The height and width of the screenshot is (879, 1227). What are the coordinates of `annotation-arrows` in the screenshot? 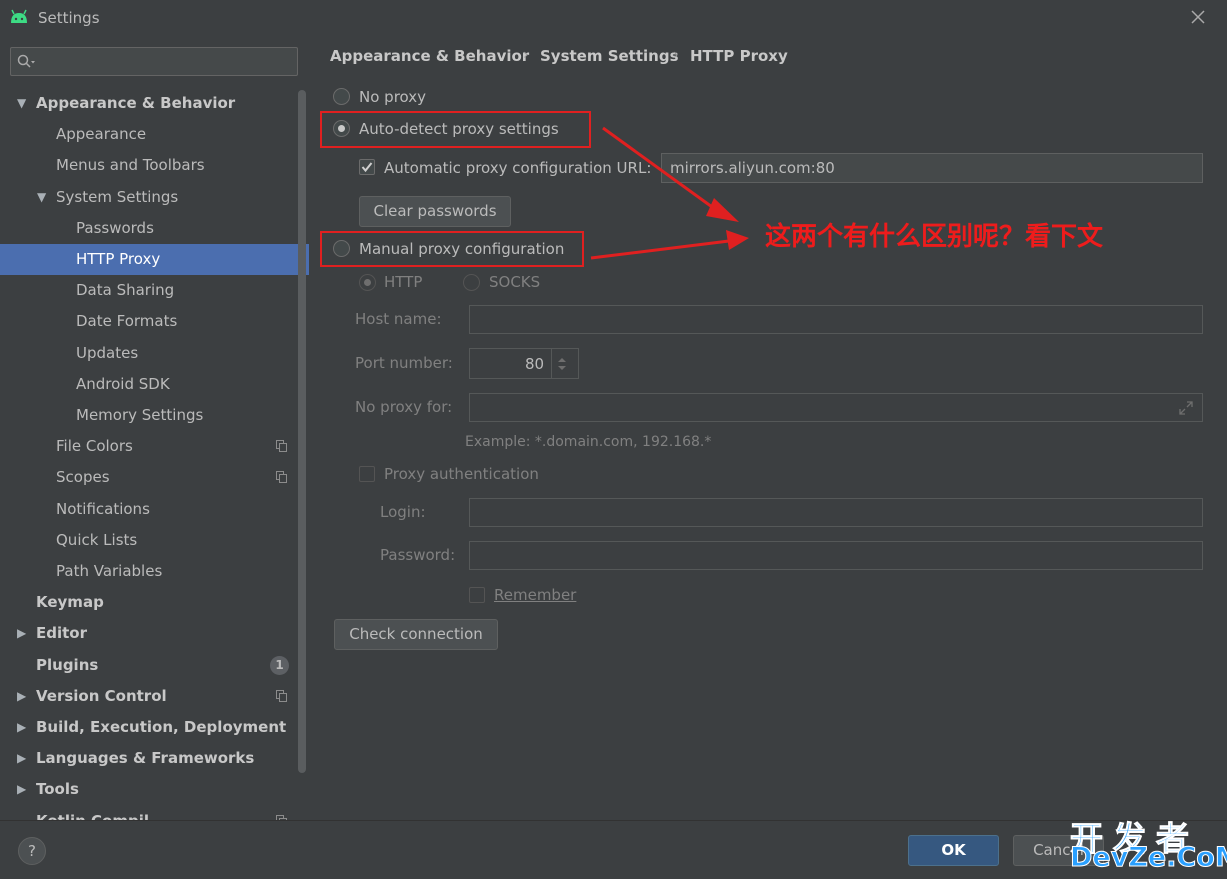 It's located at (669, 193).